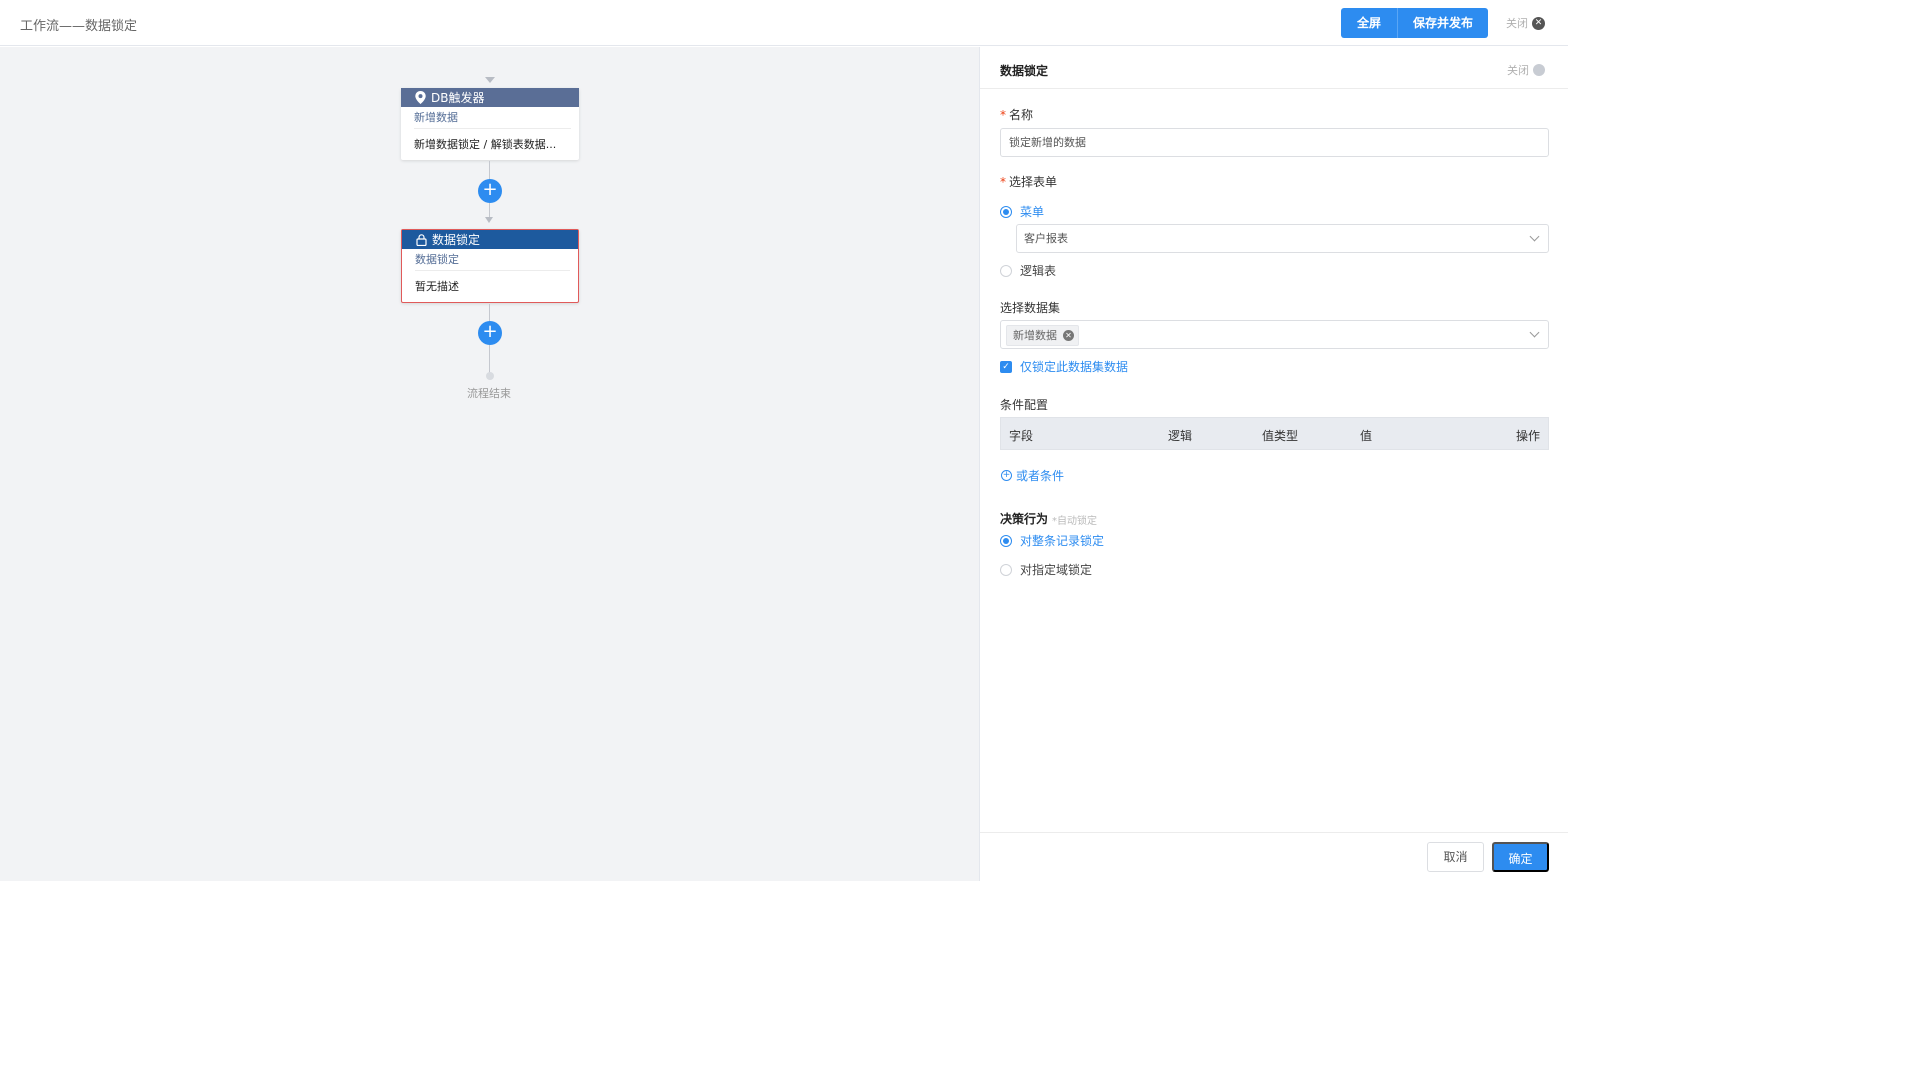 The width and height of the screenshot is (1920, 1079). What do you see at coordinates (1035, 335) in the screenshot?
I see `dataset-tag-label: 新增数据` at bounding box center [1035, 335].